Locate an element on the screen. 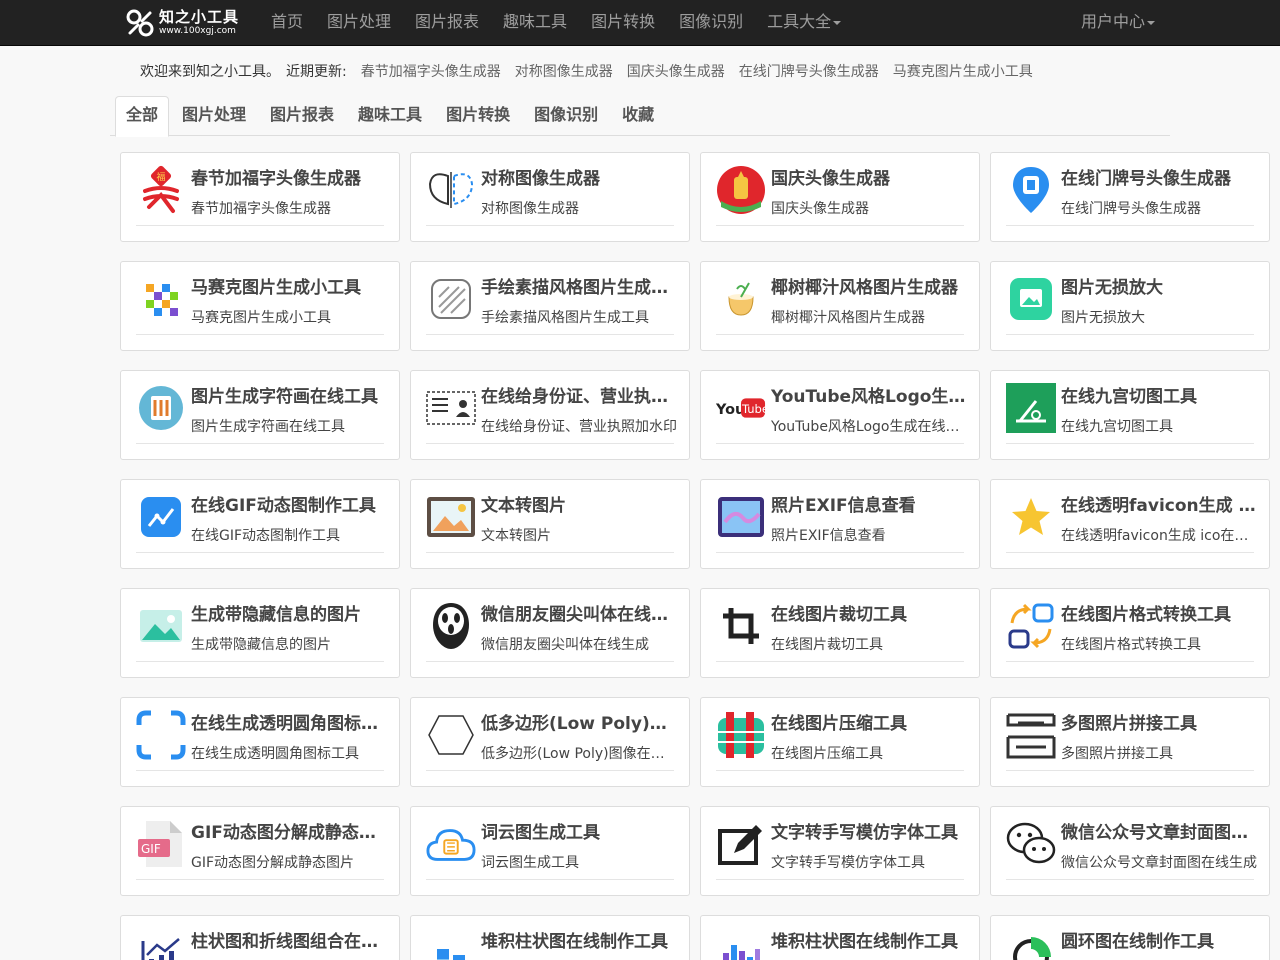  tool-title: GIF动态图分解成静态图片 is located at coordinates (289, 830).